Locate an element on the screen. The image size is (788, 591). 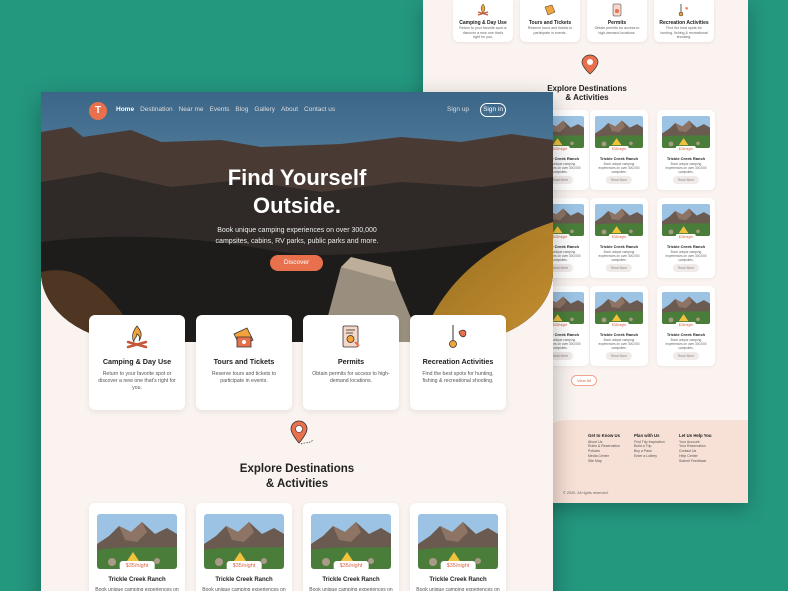
feature-title: Tours and Tickets is located at coordinates (244, 361).